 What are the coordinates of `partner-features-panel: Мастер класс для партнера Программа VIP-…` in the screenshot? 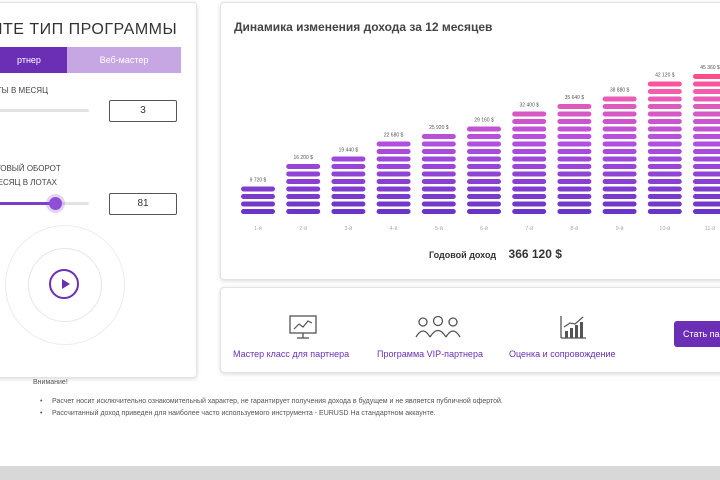 It's located at (470, 330).